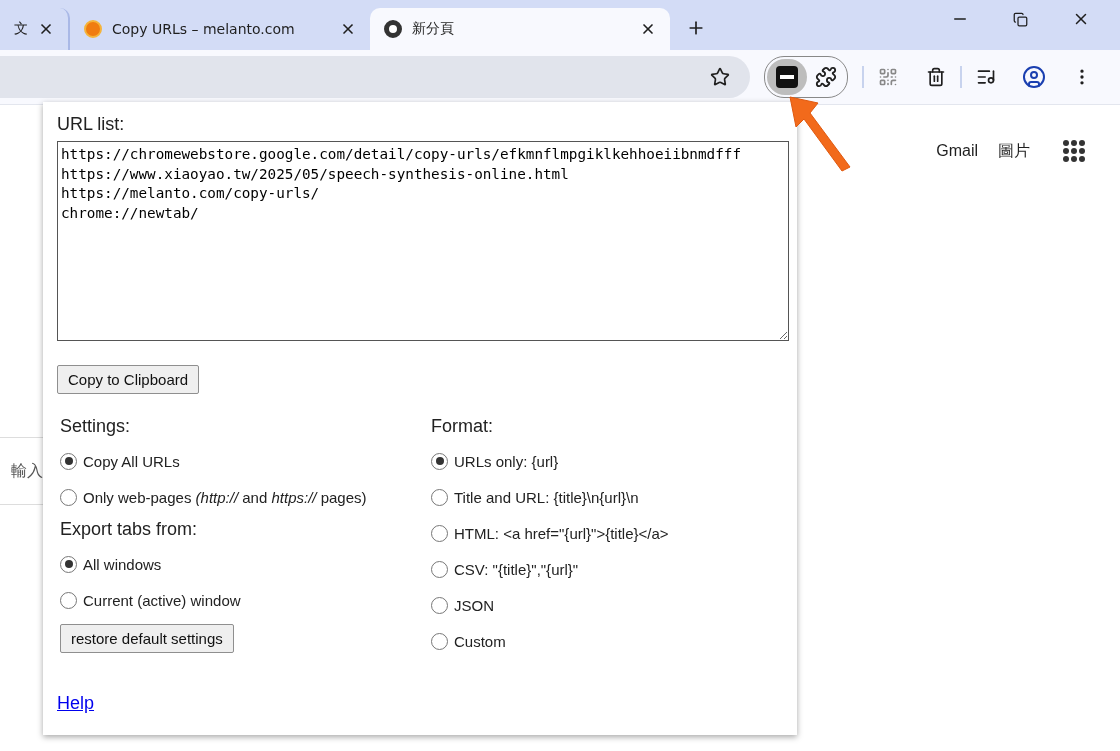  I want to click on radio-option: Copy All URLs, so click(244, 461).